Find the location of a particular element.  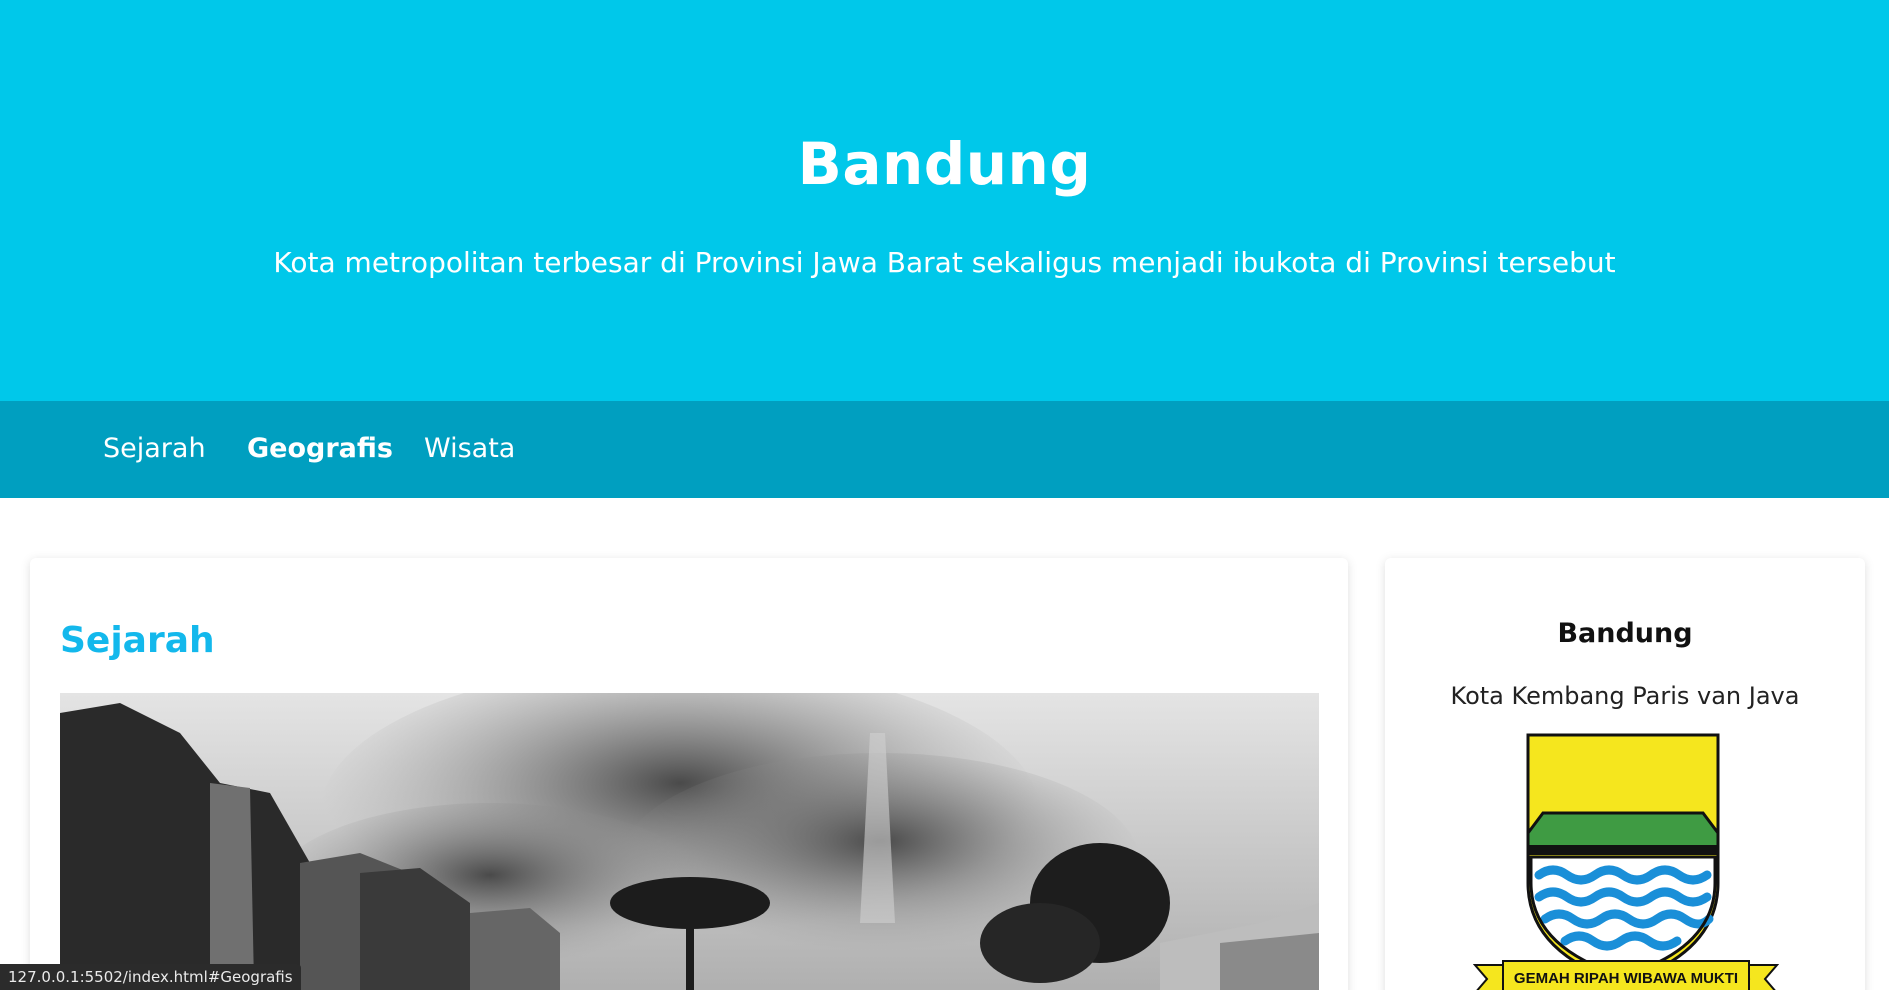

top-nav: Sejarah Geografis Wisata is located at coordinates (944, 449).